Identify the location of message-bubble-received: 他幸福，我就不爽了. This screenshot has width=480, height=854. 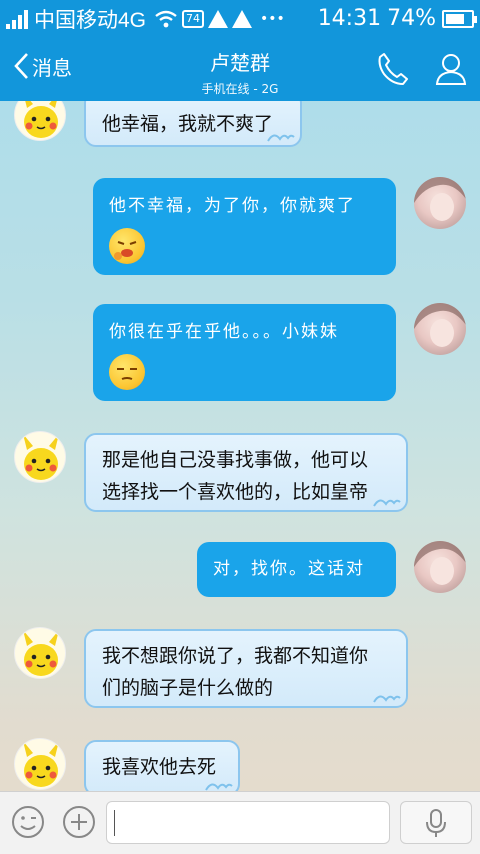
(193, 124).